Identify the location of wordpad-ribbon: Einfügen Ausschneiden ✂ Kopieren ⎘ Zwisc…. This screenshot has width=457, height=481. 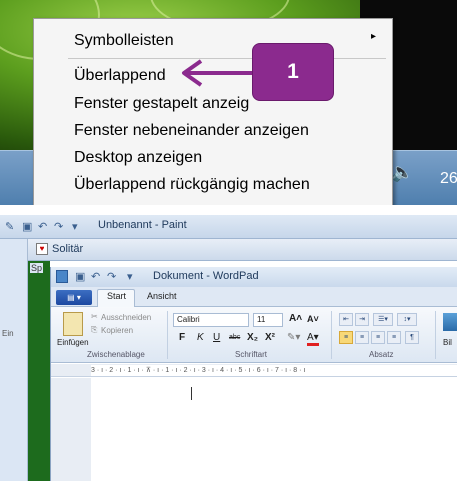
(254, 335).